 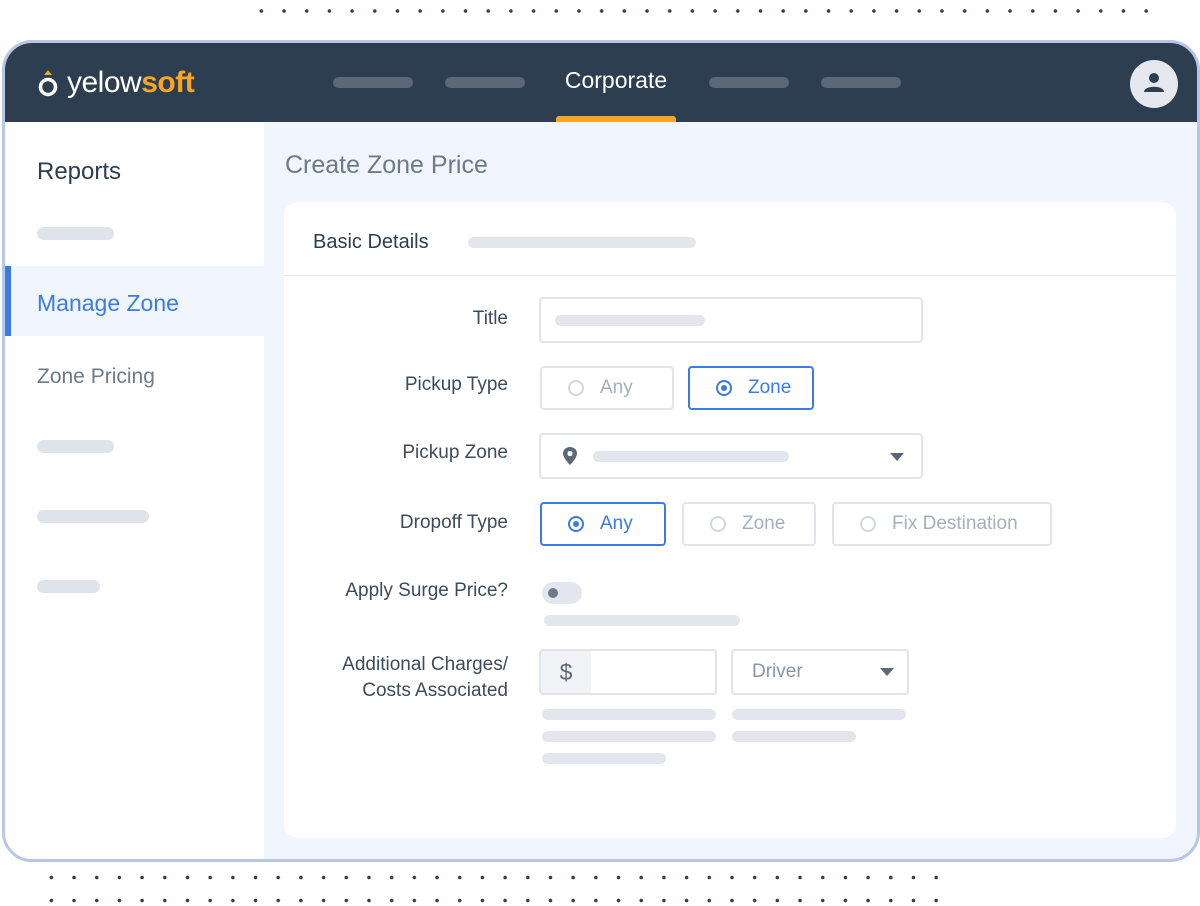 What do you see at coordinates (691, 456) in the screenshot?
I see `select-value-placeholder` at bounding box center [691, 456].